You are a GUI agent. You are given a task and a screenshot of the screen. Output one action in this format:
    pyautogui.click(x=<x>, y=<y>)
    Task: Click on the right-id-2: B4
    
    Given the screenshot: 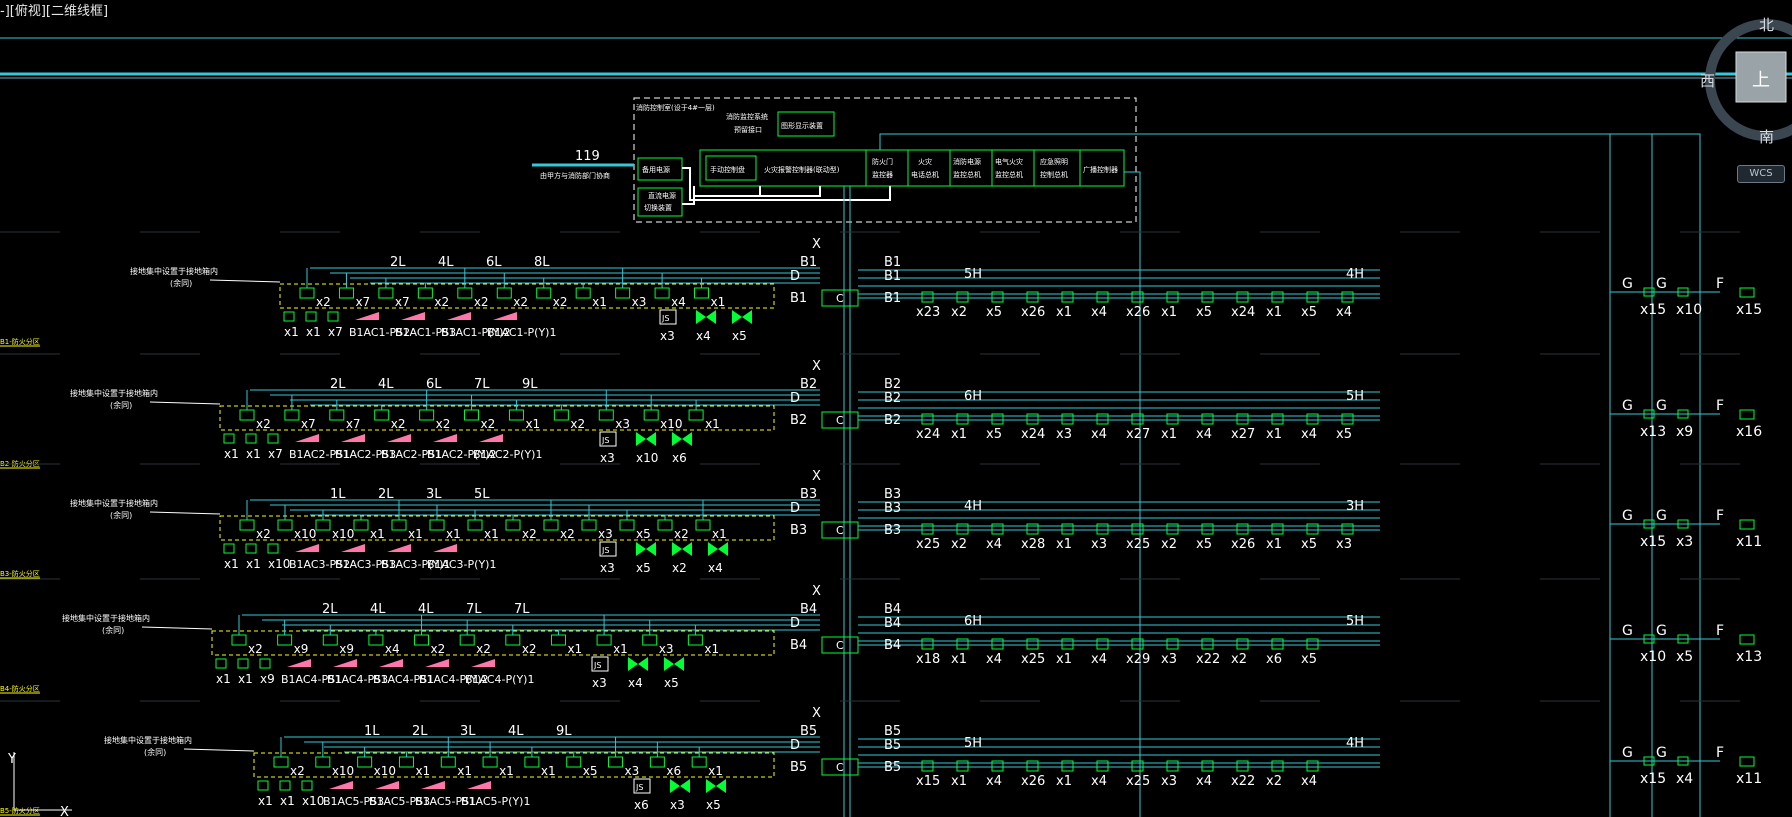 What is the action you would take?
    pyautogui.click(x=892, y=623)
    